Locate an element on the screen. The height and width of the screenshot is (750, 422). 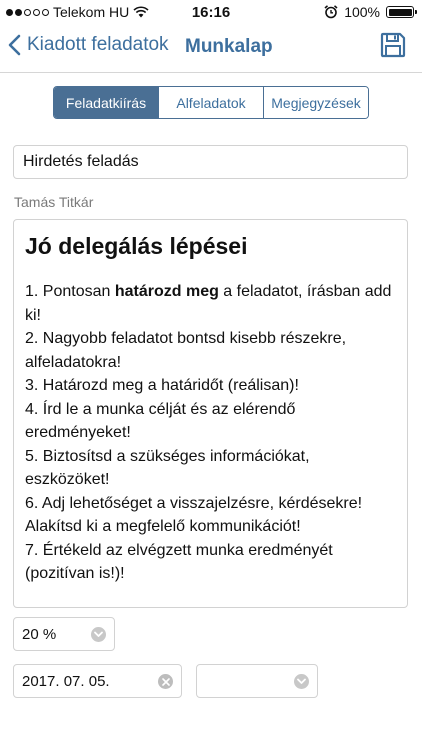
chevron-left-icon is located at coordinates (14, 45).